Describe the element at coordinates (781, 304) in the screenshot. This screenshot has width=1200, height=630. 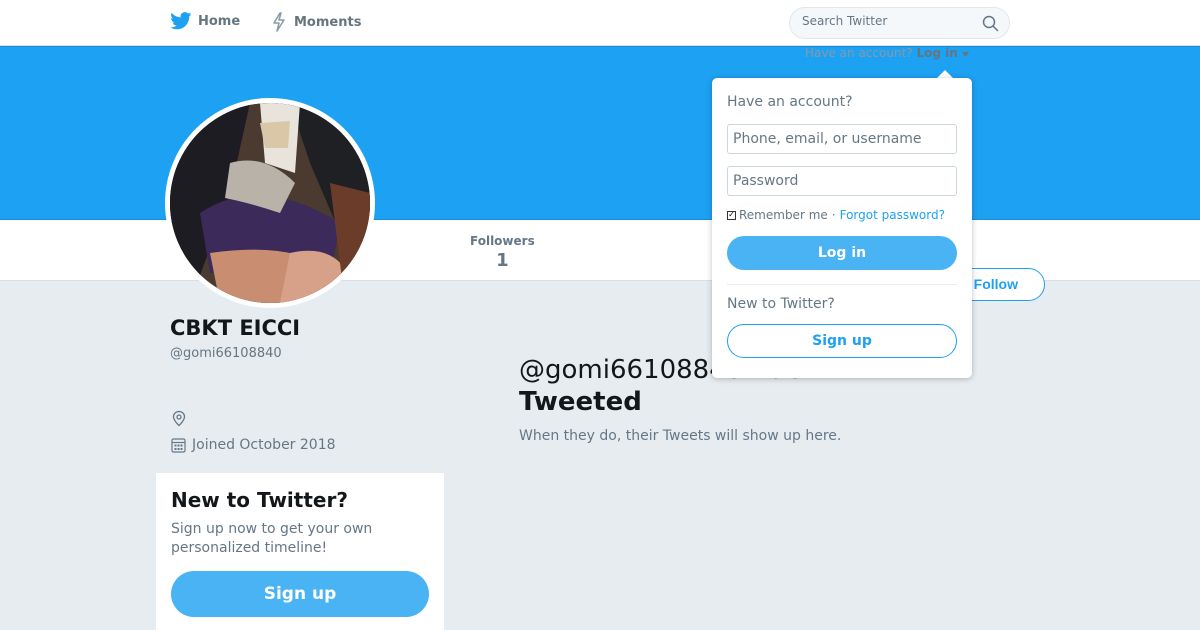
I see `dropdown-new-to-twitter: New to Twitter?` at that location.